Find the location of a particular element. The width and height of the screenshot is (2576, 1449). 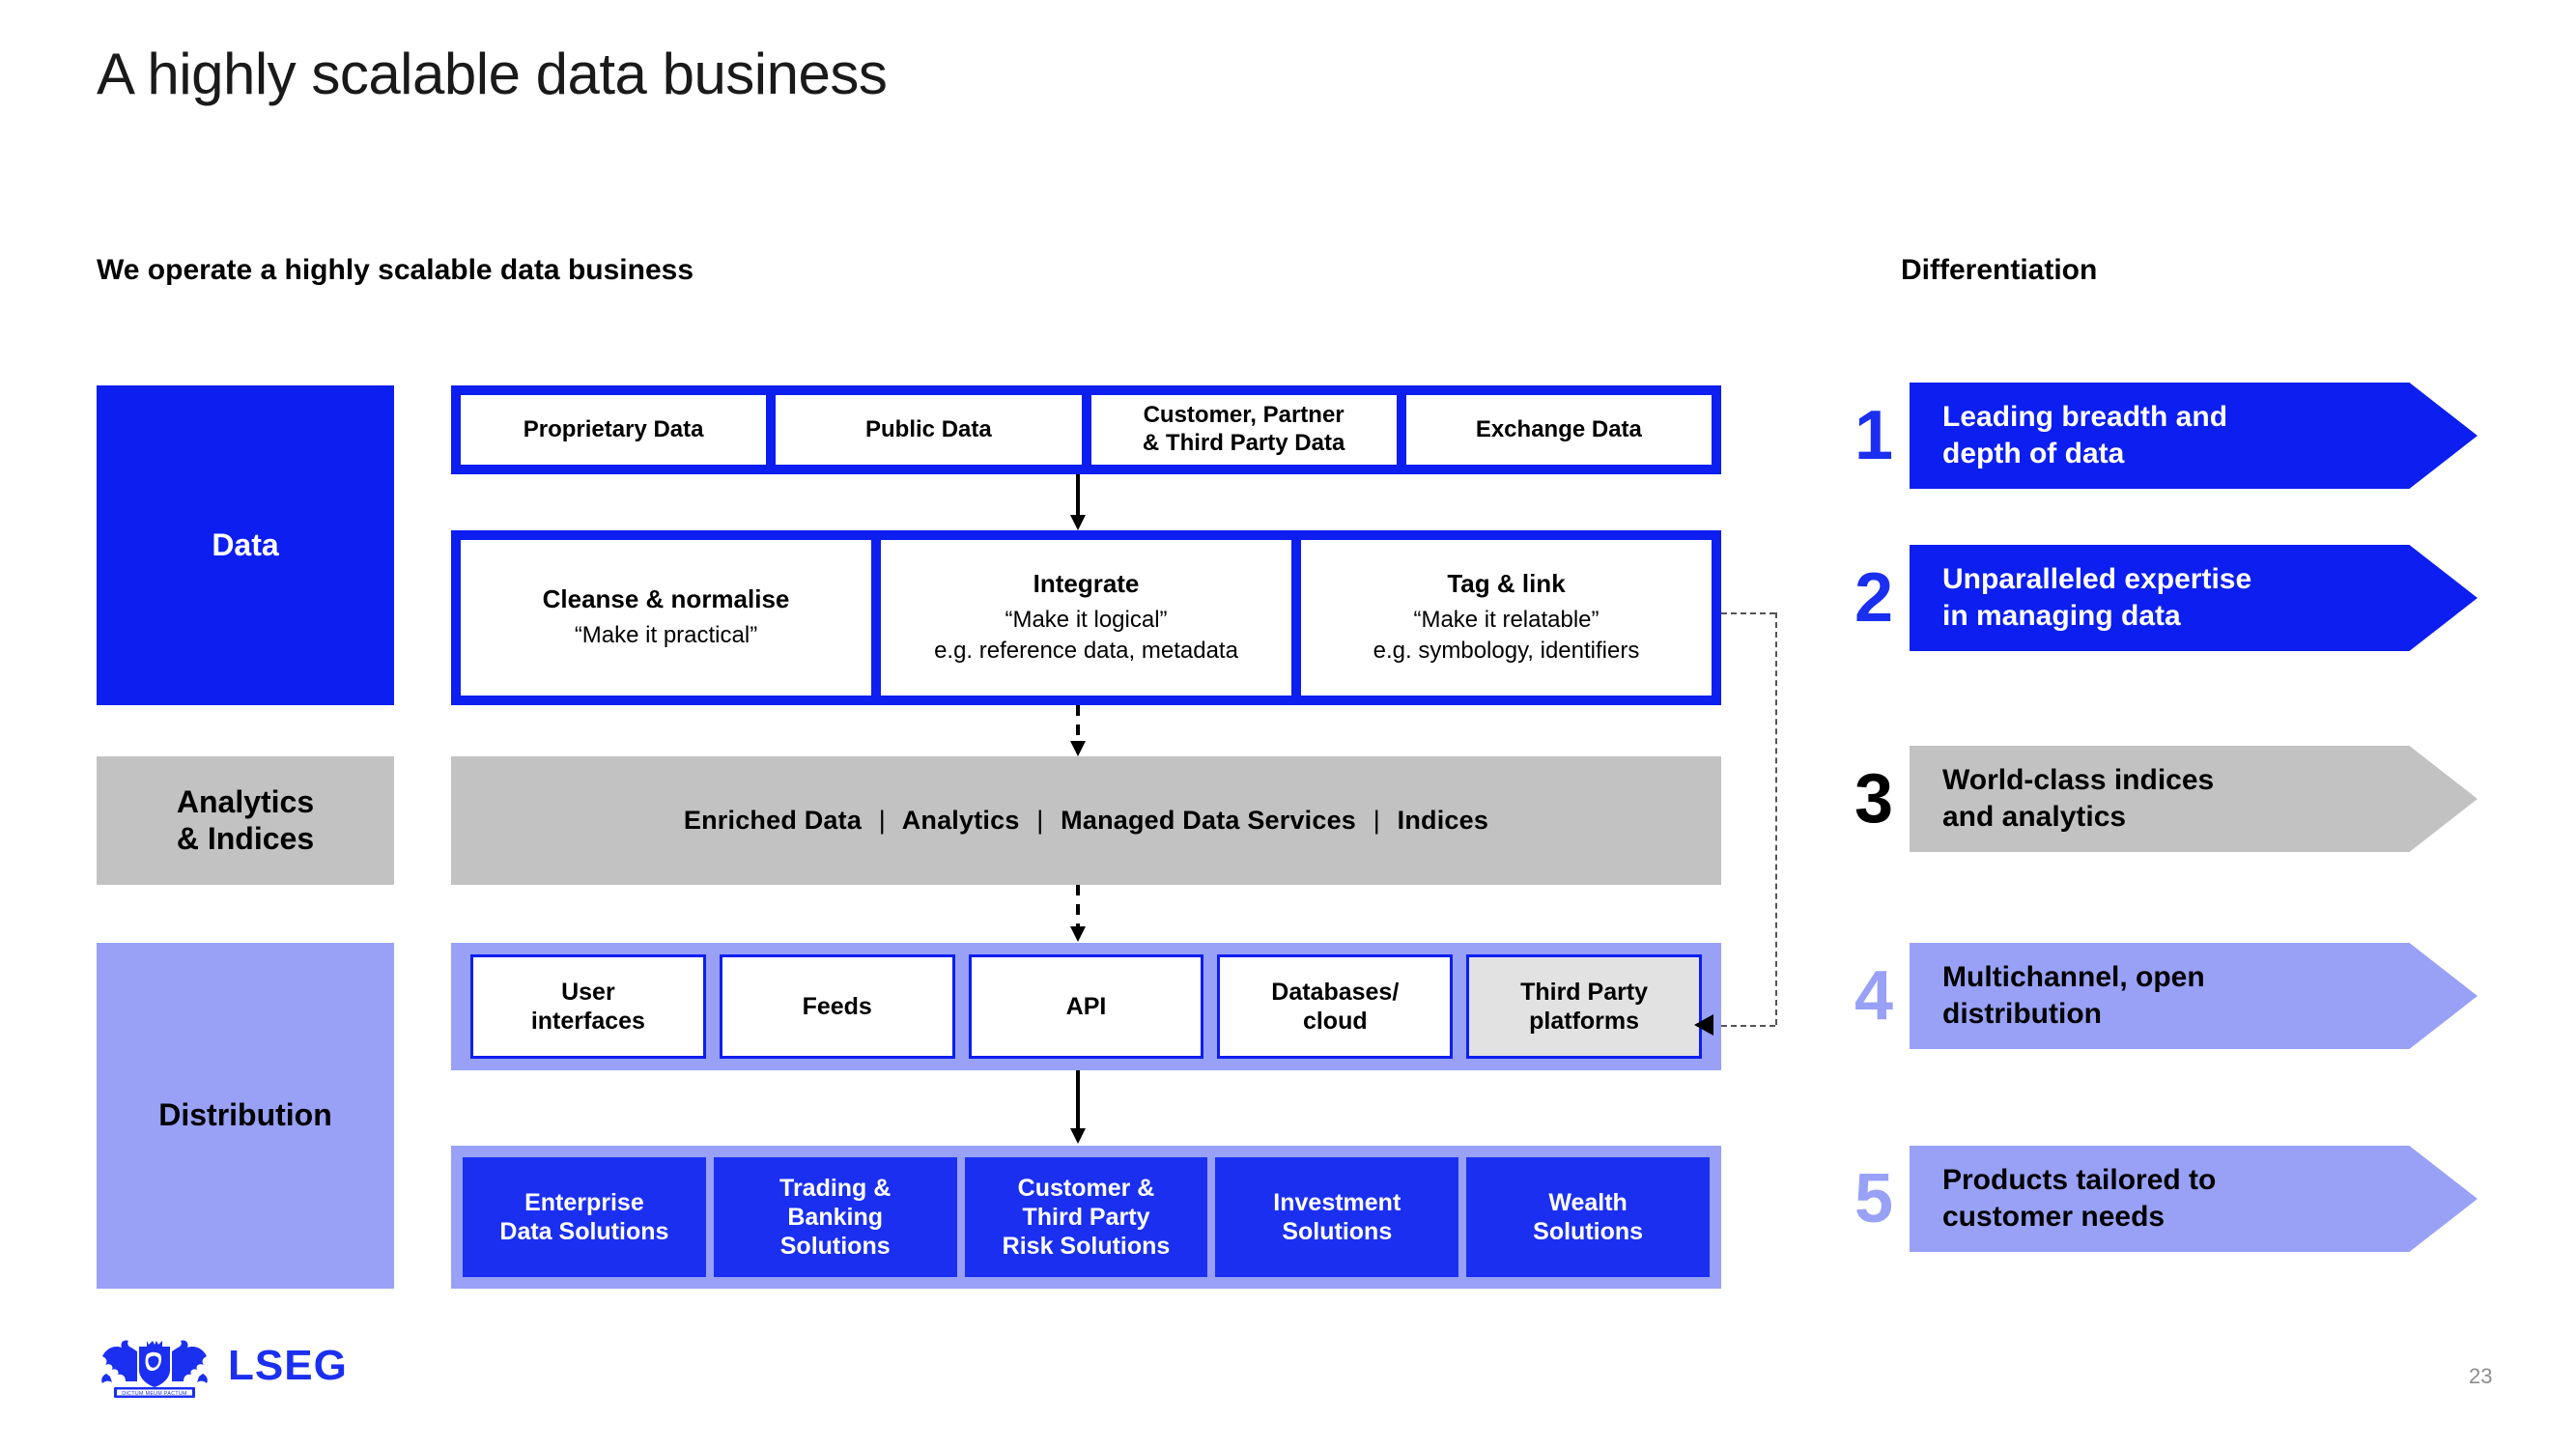

processing-sub1: “Make it logical” is located at coordinates (1086, 619).